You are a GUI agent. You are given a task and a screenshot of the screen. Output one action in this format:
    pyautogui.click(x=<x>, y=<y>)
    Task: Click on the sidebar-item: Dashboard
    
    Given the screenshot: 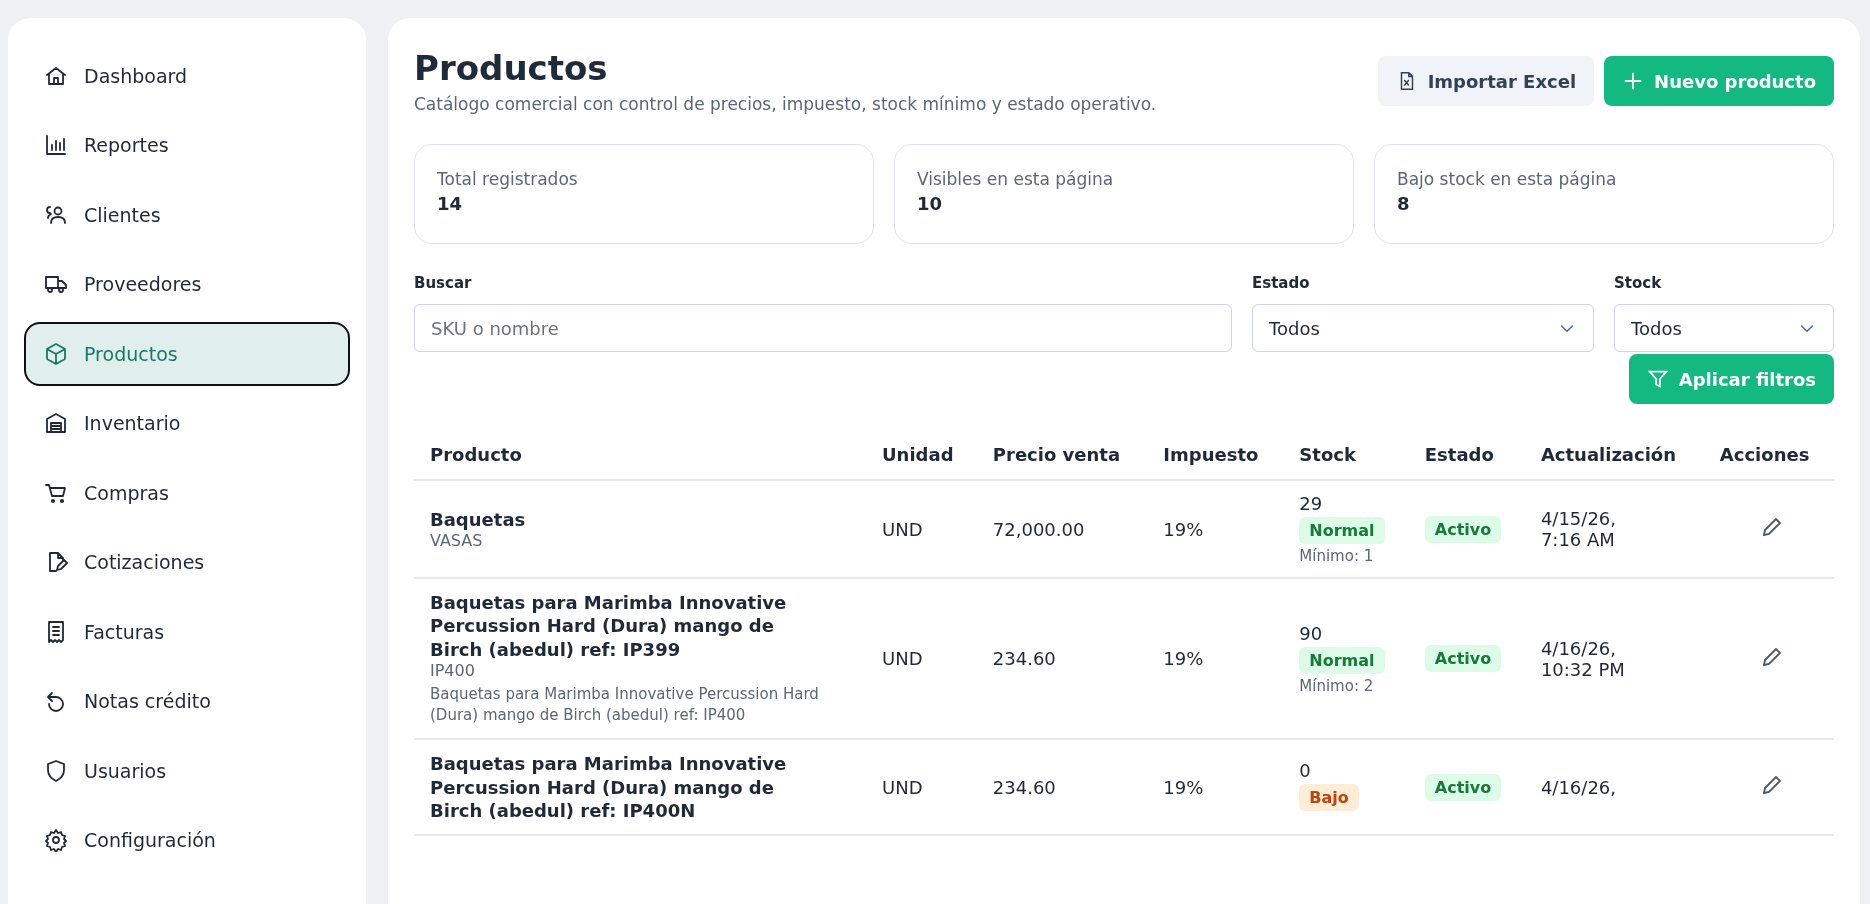 What is the action you would take?
    pyautogui.click(x=187, y=76)
    